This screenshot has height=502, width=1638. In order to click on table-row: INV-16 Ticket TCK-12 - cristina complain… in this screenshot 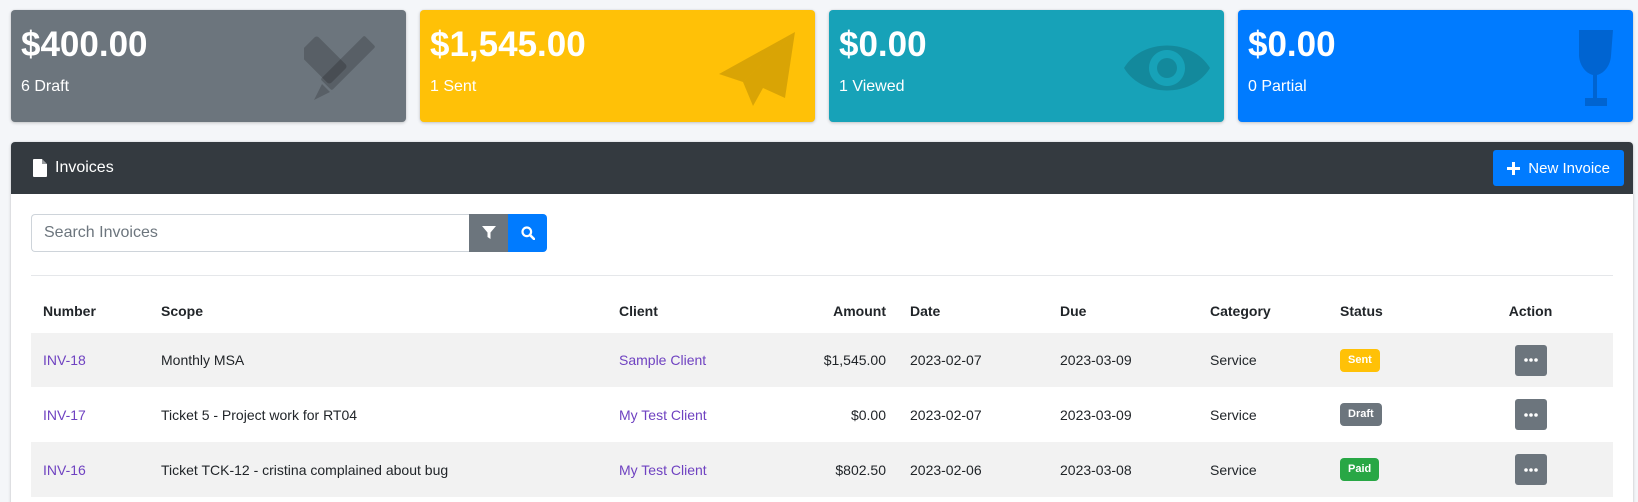, I will do `click(822, 469)`.